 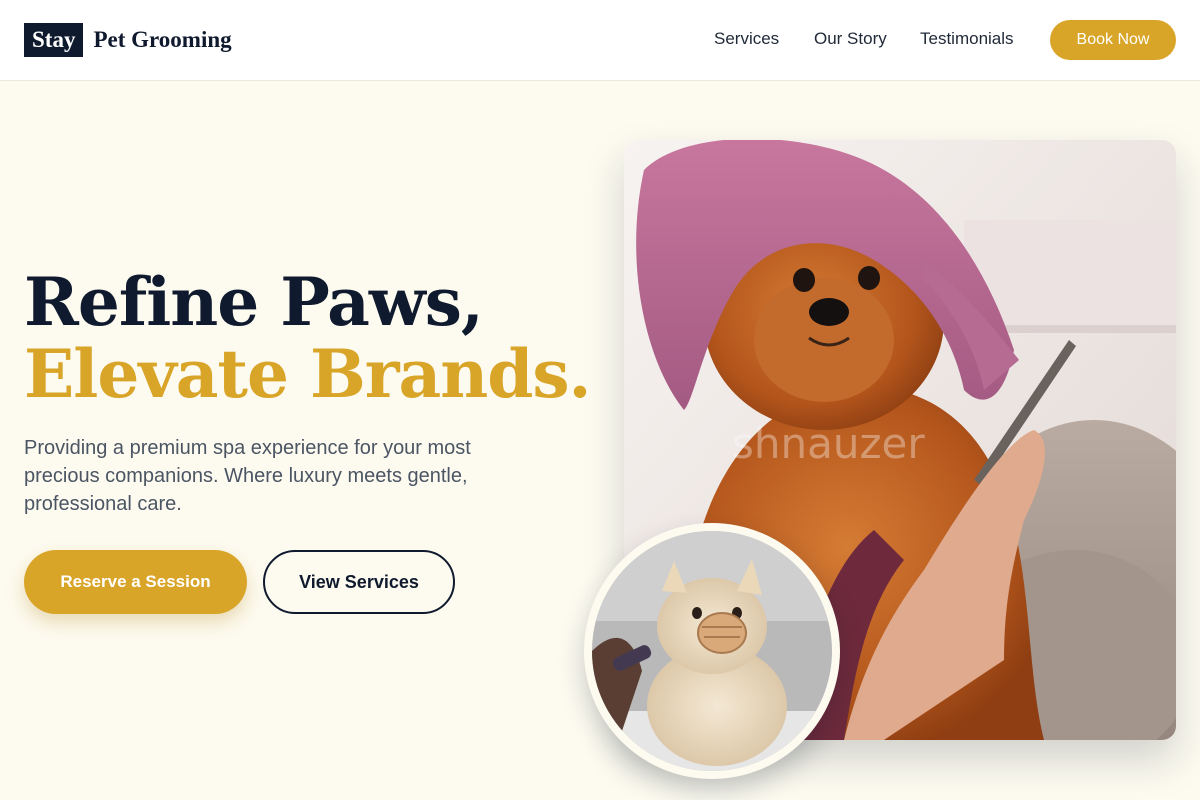 What do you see at coordinates (746, 39) in the screenshot?
I see `nav-link-services: Services` at bounding box center [746, 39].